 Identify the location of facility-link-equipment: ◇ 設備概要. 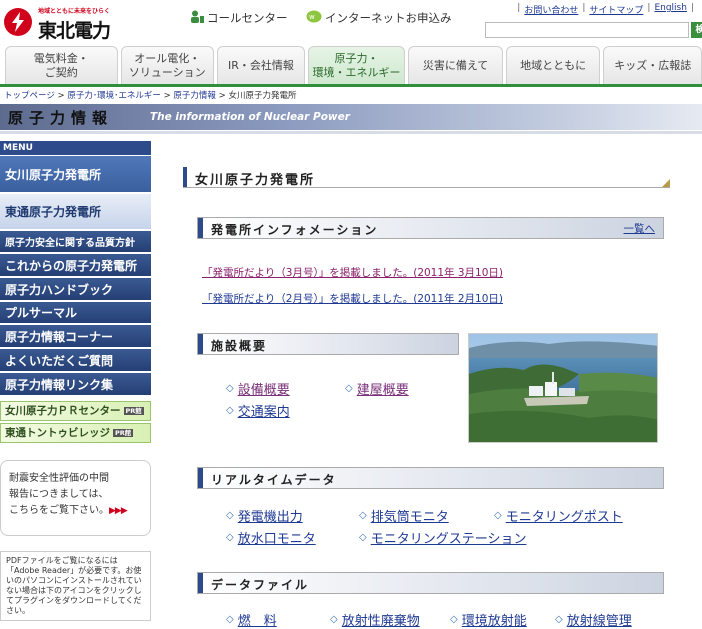
(258, 388).